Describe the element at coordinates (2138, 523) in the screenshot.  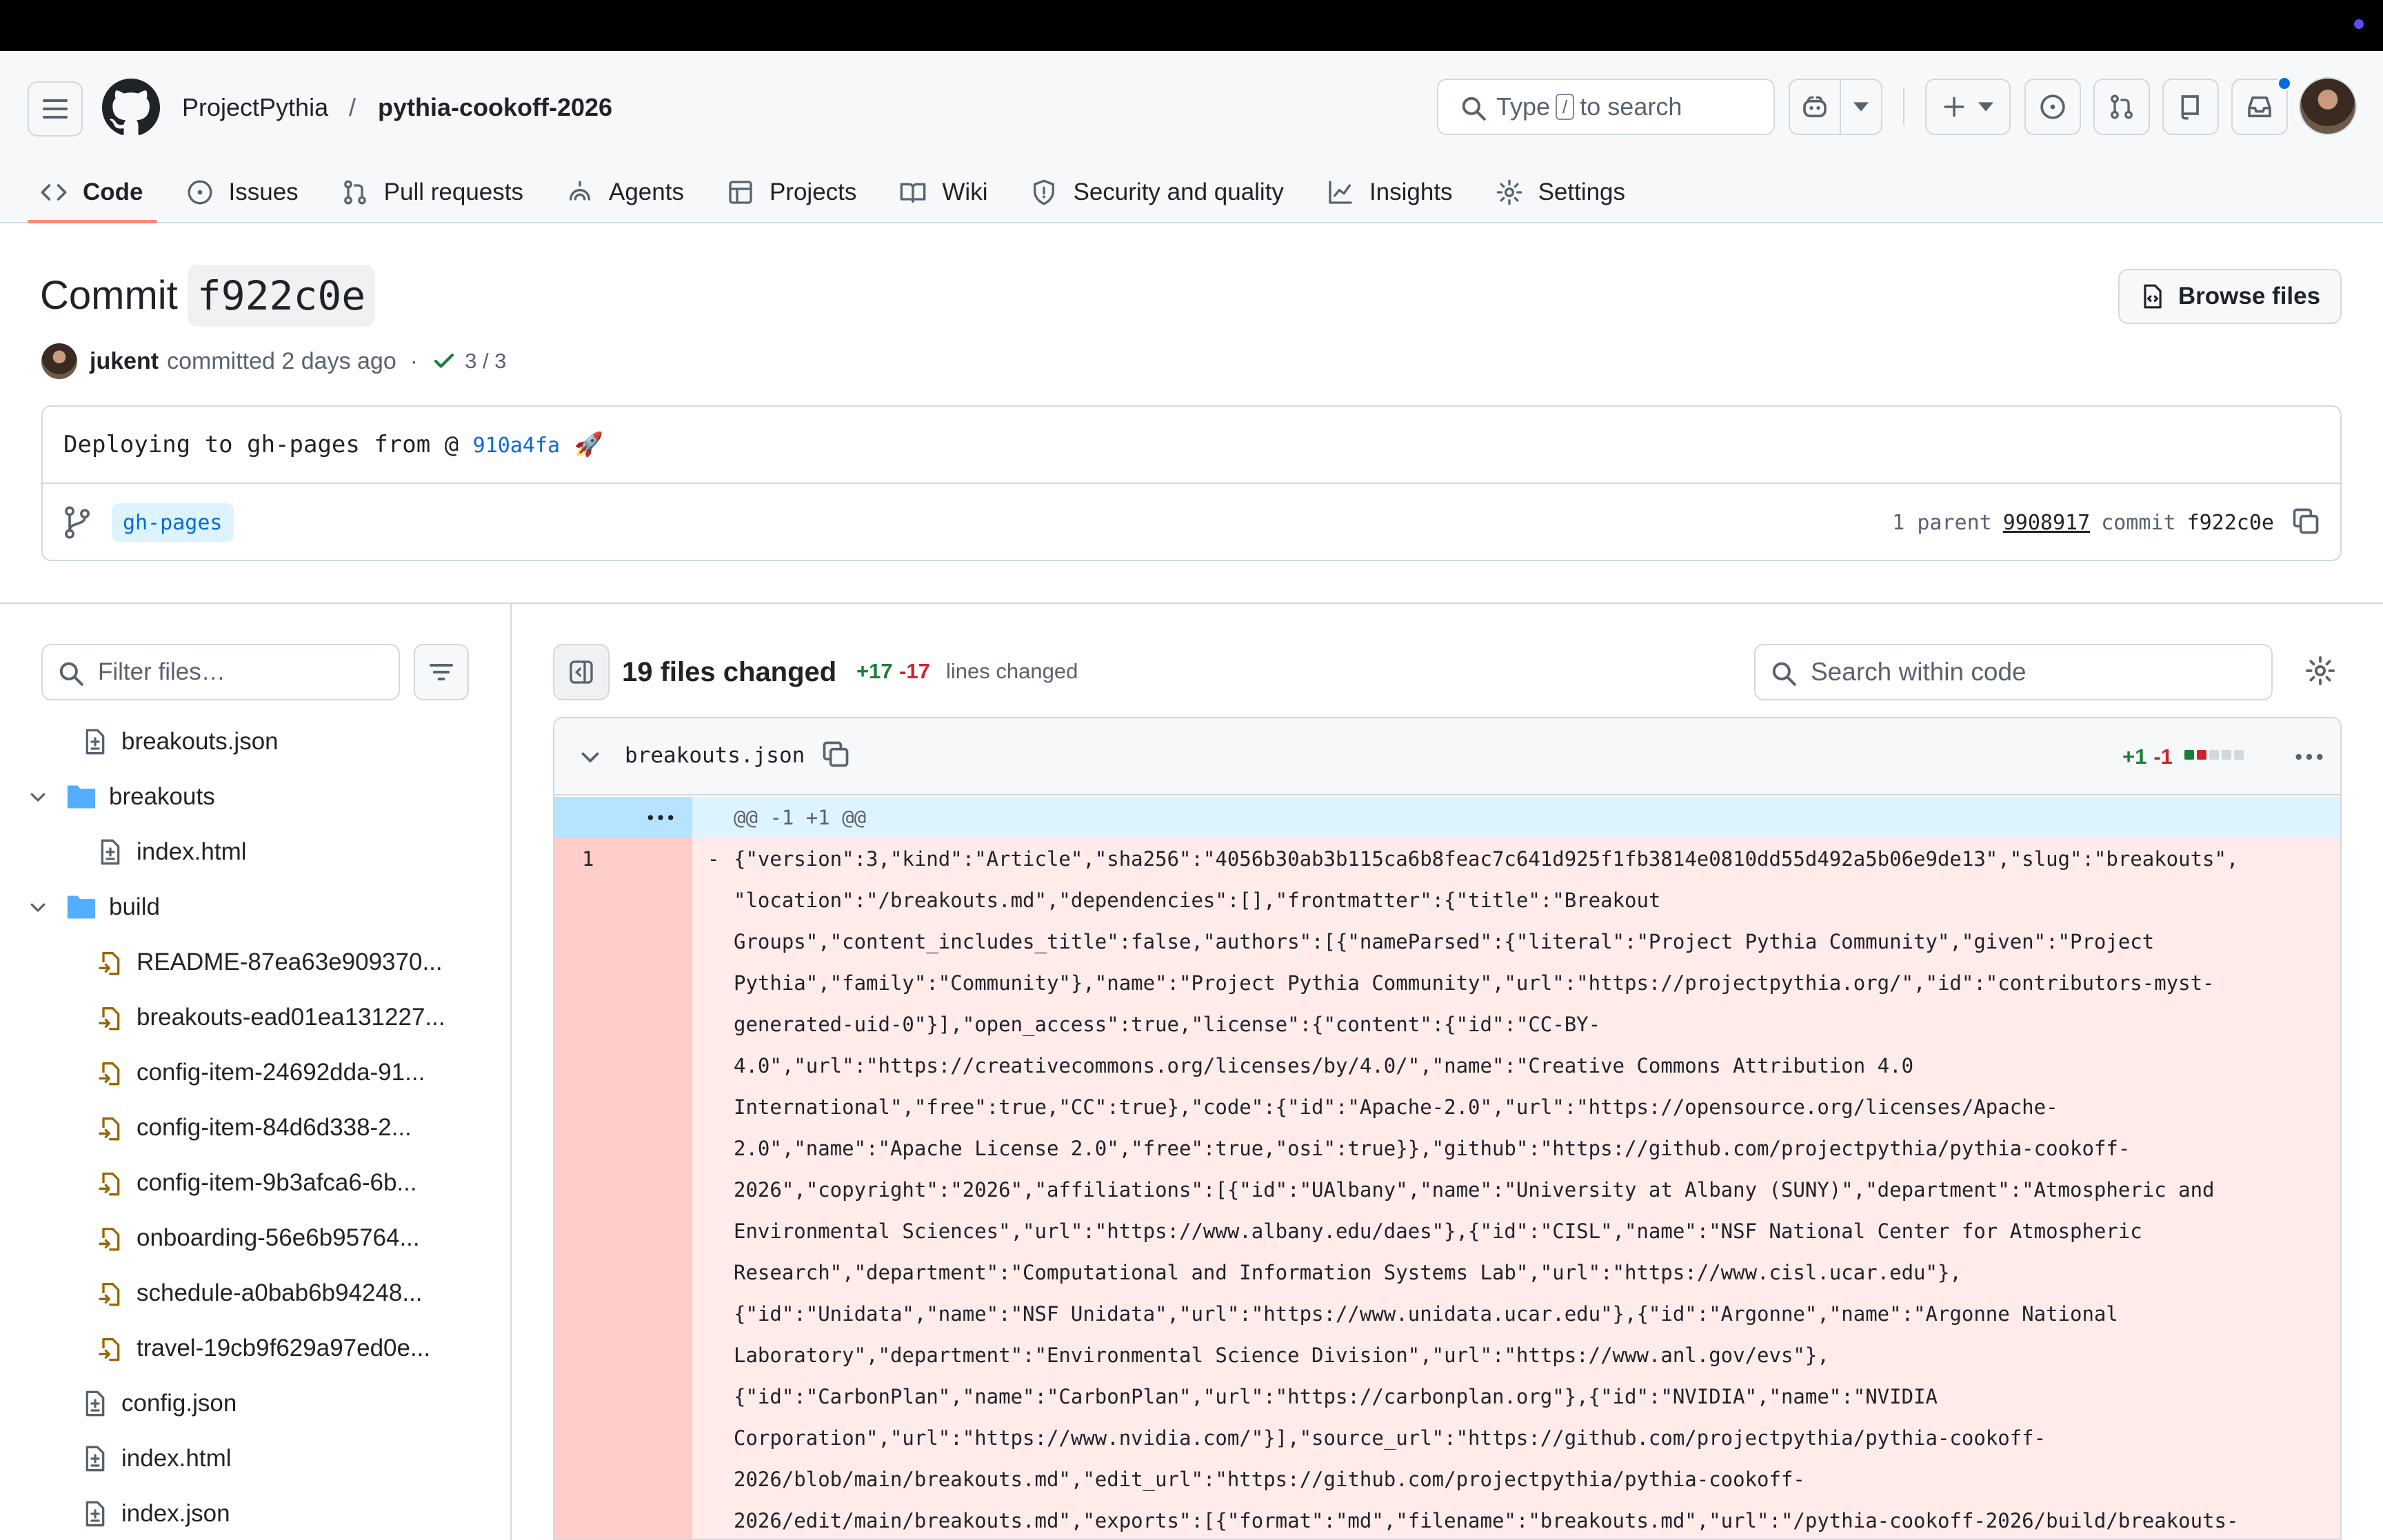
I see `commit-label: commit` at that location.